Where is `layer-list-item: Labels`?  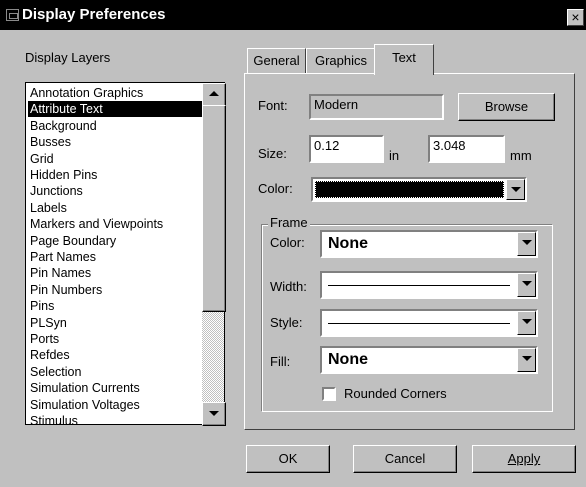 layer-list-item: Labels is located at coordinates (117, 208).